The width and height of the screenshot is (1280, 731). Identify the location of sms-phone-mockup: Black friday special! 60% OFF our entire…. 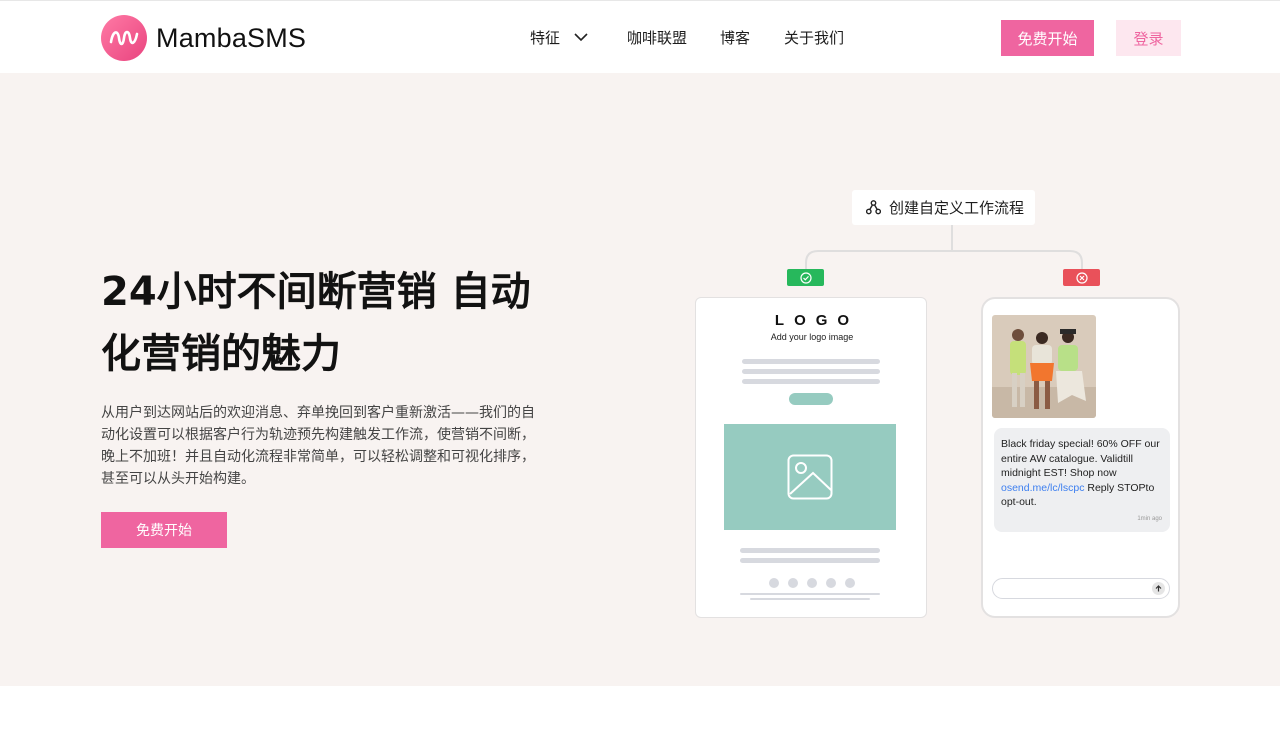
(1080, 457).